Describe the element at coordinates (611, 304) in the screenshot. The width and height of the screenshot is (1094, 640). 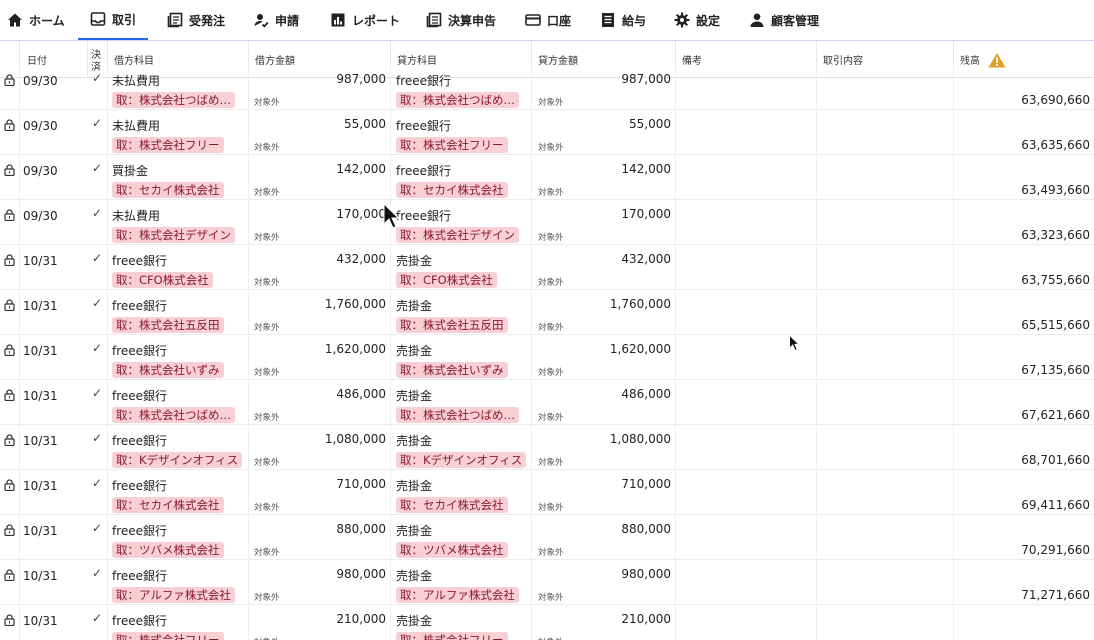
I see `credit-amount: 1,760,000` at that location.